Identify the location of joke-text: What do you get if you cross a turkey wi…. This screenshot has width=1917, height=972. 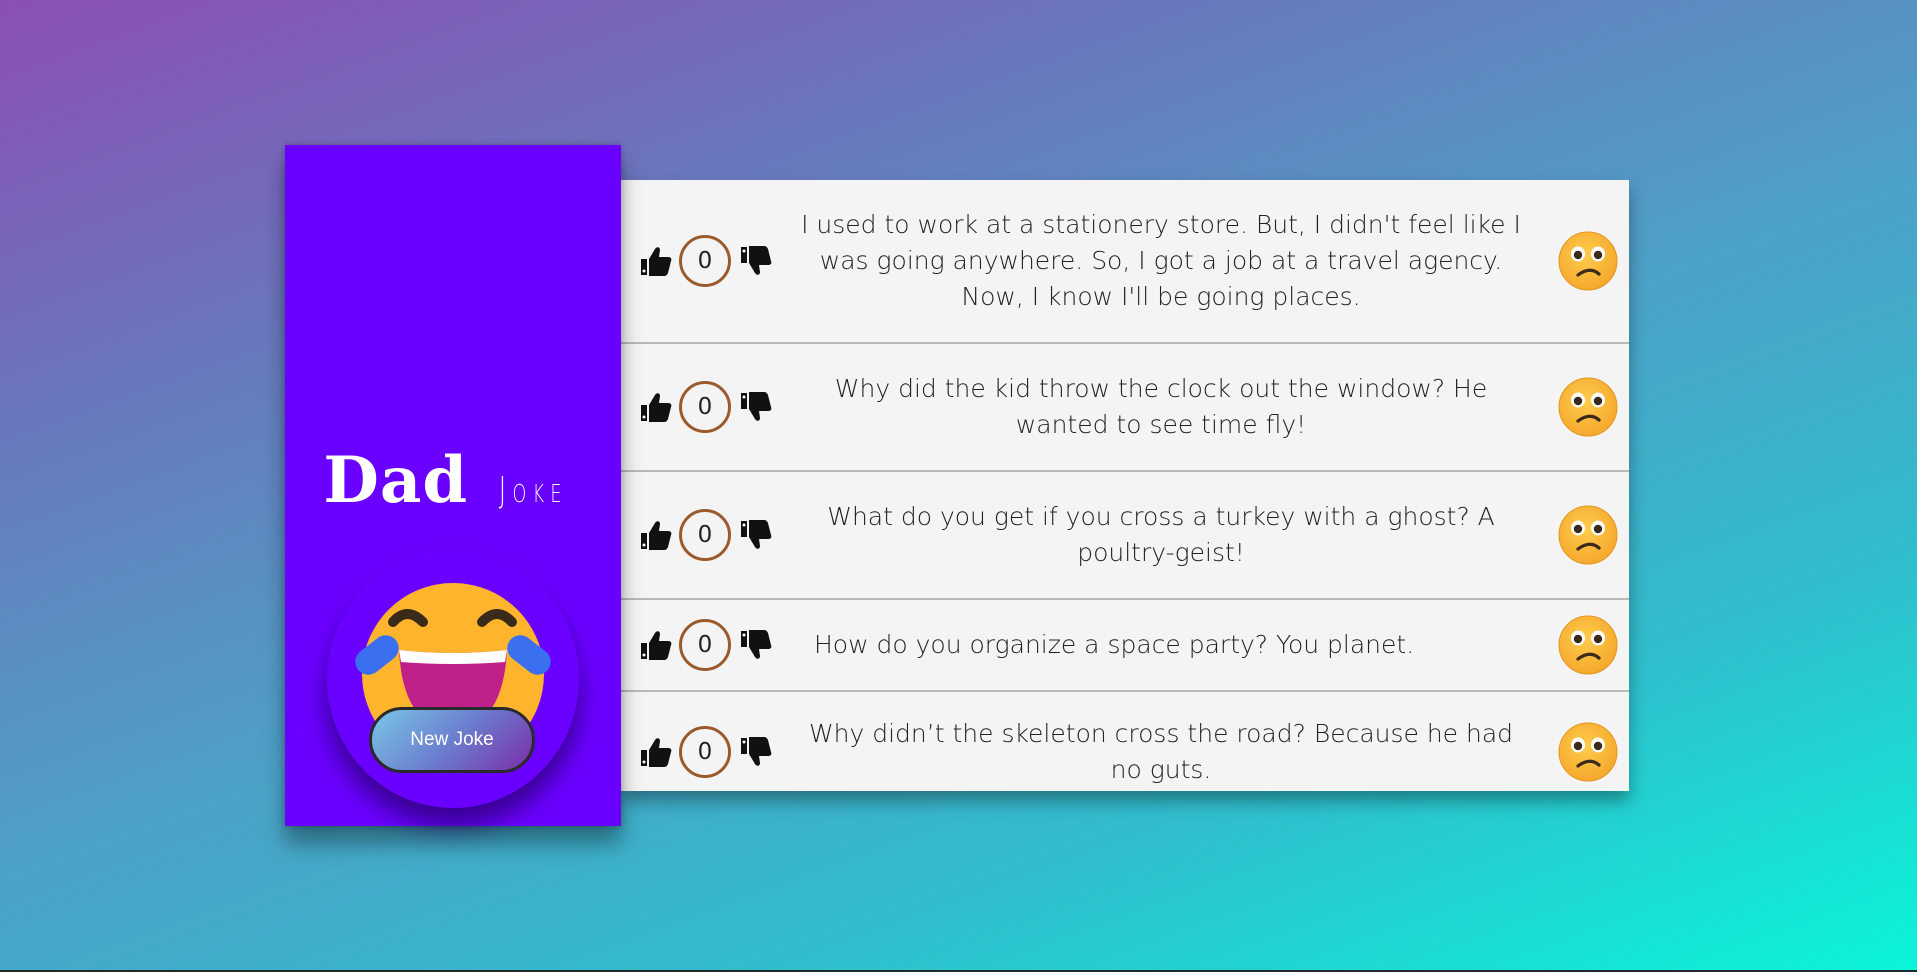
(1161, 534).